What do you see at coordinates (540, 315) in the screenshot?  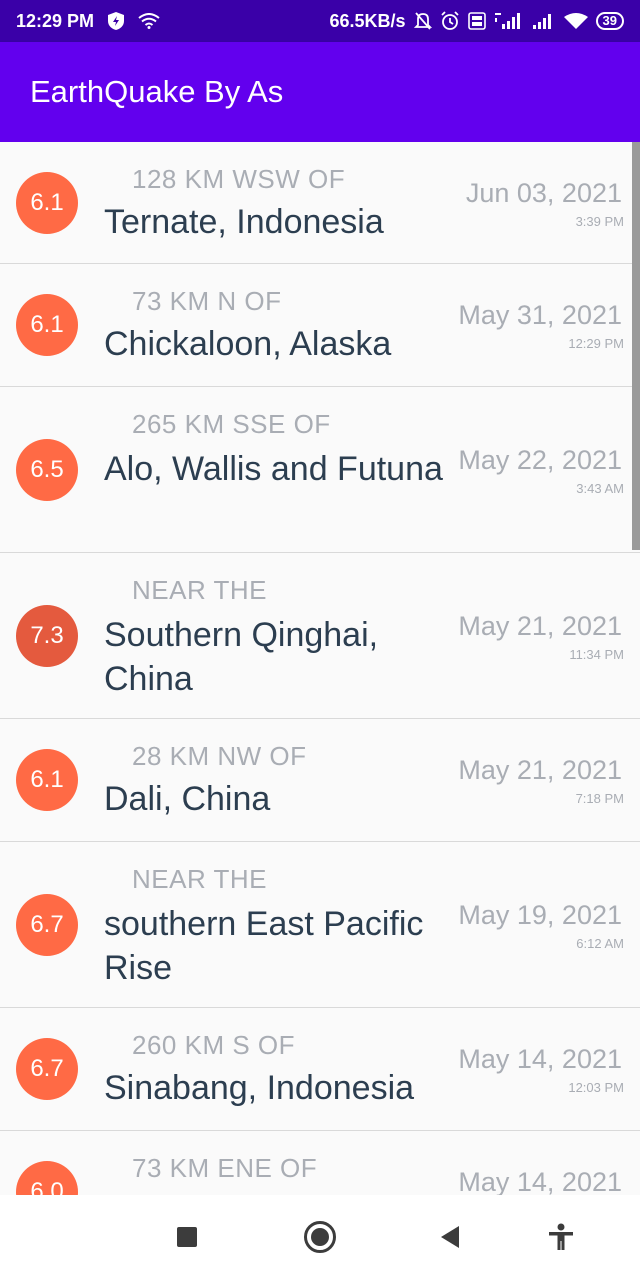 I see `date: May 31, 2021` at bounding box center [540, 315].